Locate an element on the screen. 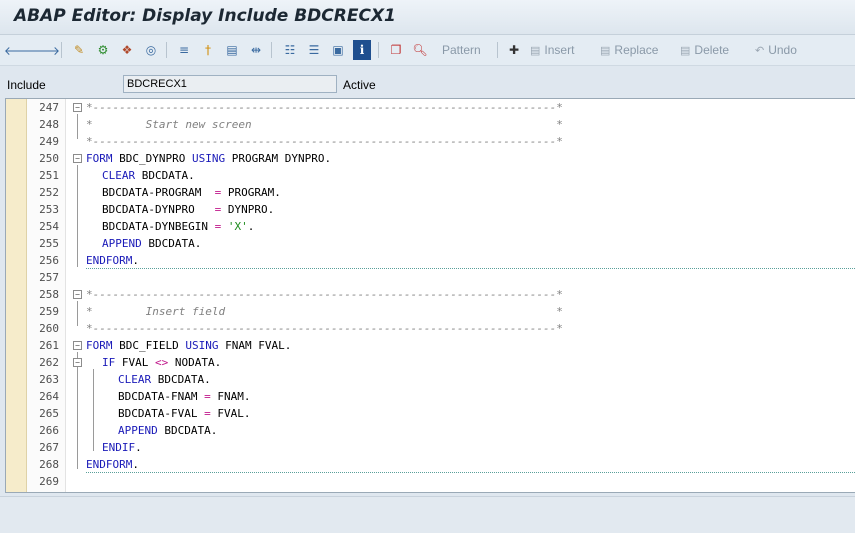 The width and height of the screenshot is (855, 533). undo-label: Undo is located at coordinates (782, 50).